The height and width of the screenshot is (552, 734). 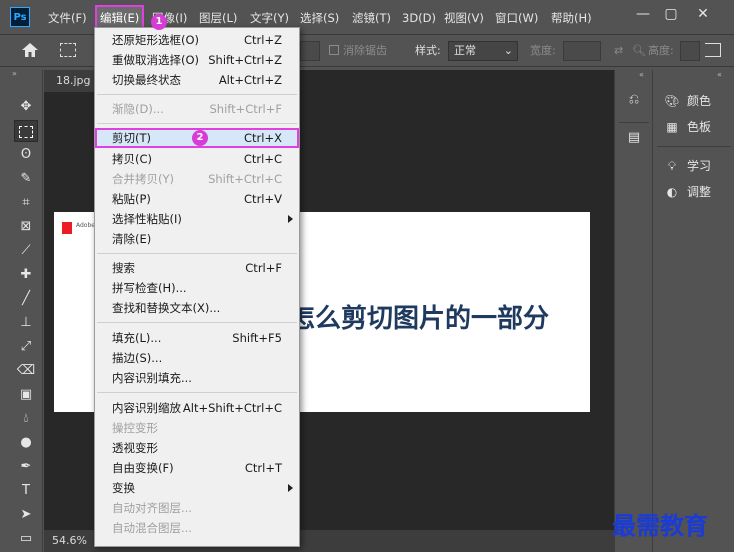 What do you see at coordinates (26, 203) in the screenshot?
I see `crop-tool-icon: ⌗` at bounding box center [26, 203].